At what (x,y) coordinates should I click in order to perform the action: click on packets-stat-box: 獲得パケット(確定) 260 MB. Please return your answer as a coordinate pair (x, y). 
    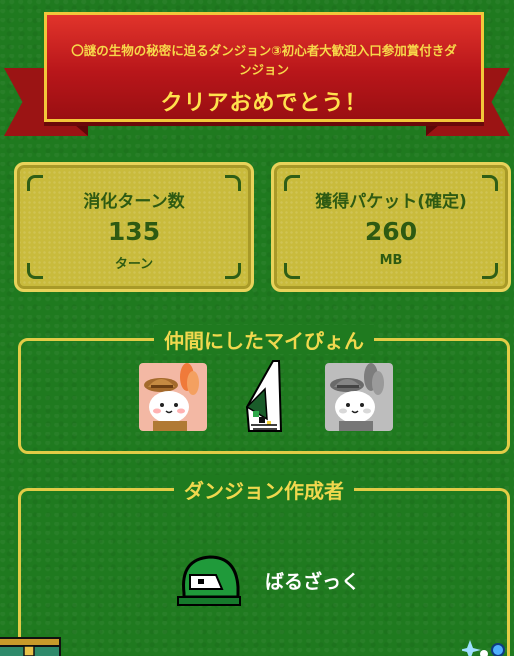
    Looking at the image, I should click on (391, 227).